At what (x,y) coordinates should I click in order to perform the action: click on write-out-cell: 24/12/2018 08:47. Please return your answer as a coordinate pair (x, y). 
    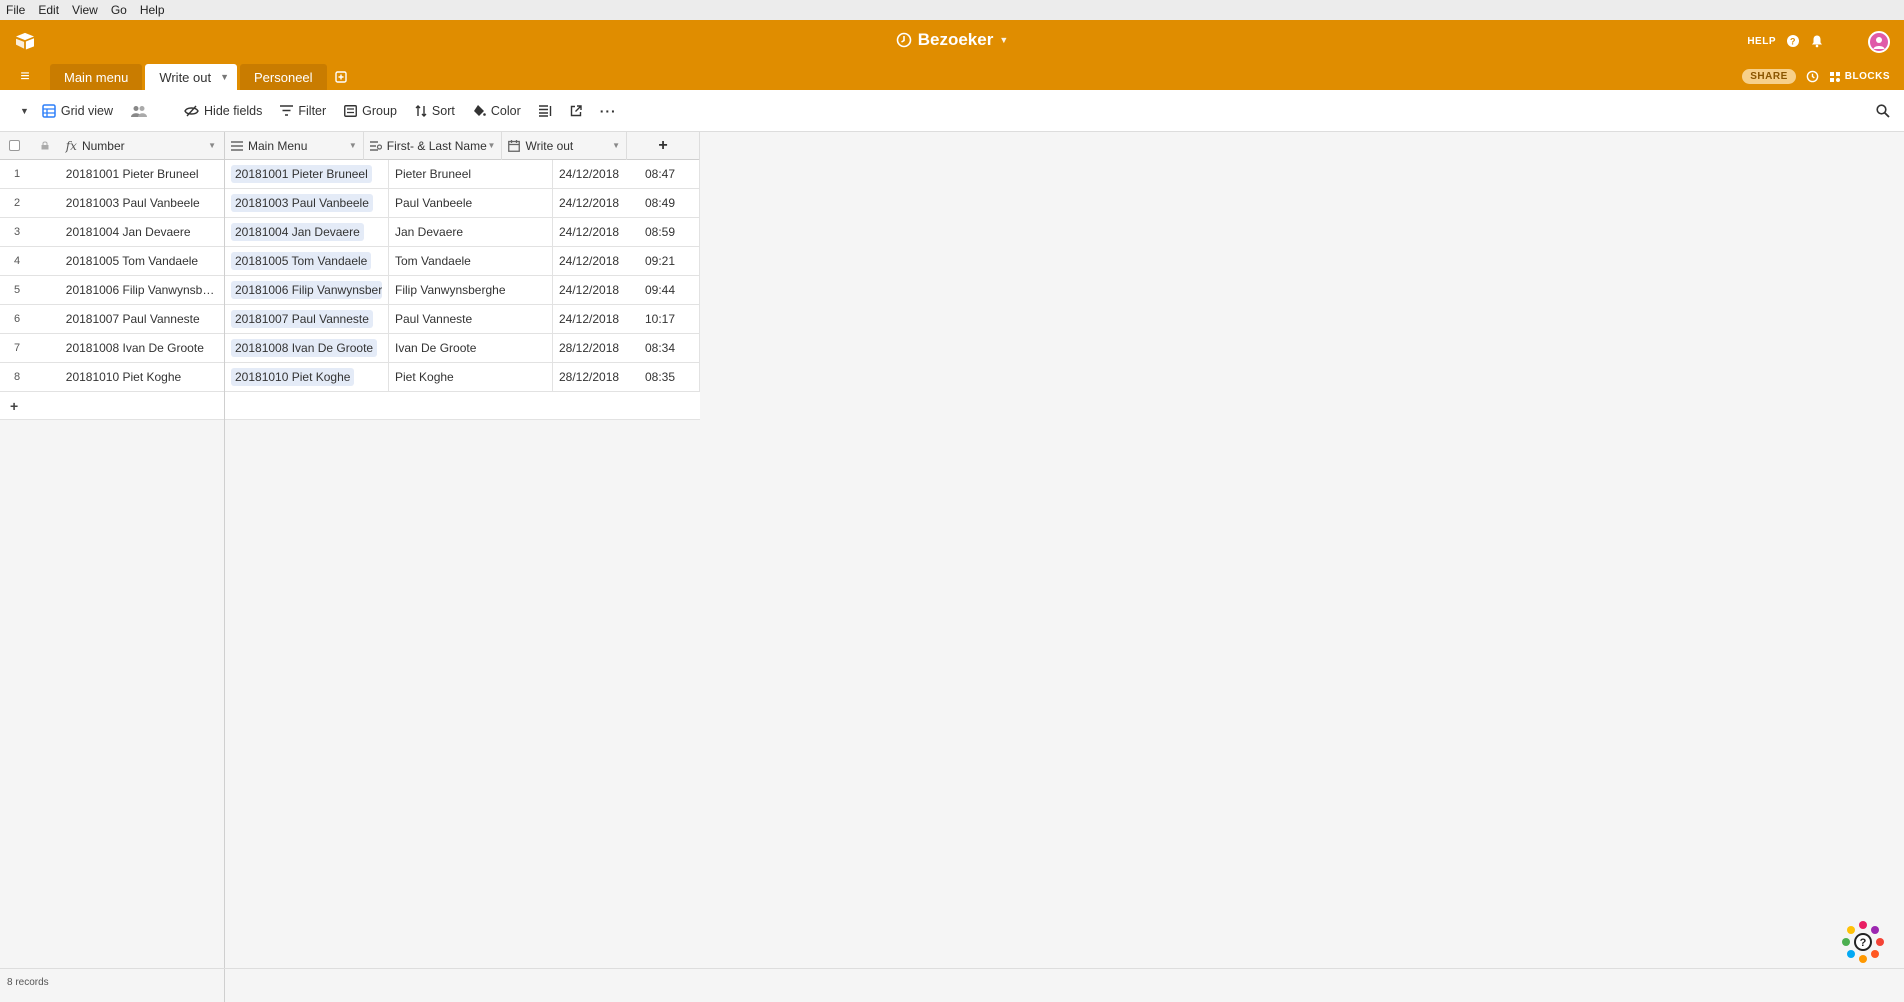
    Looking at the image, I should click on (626, 174).